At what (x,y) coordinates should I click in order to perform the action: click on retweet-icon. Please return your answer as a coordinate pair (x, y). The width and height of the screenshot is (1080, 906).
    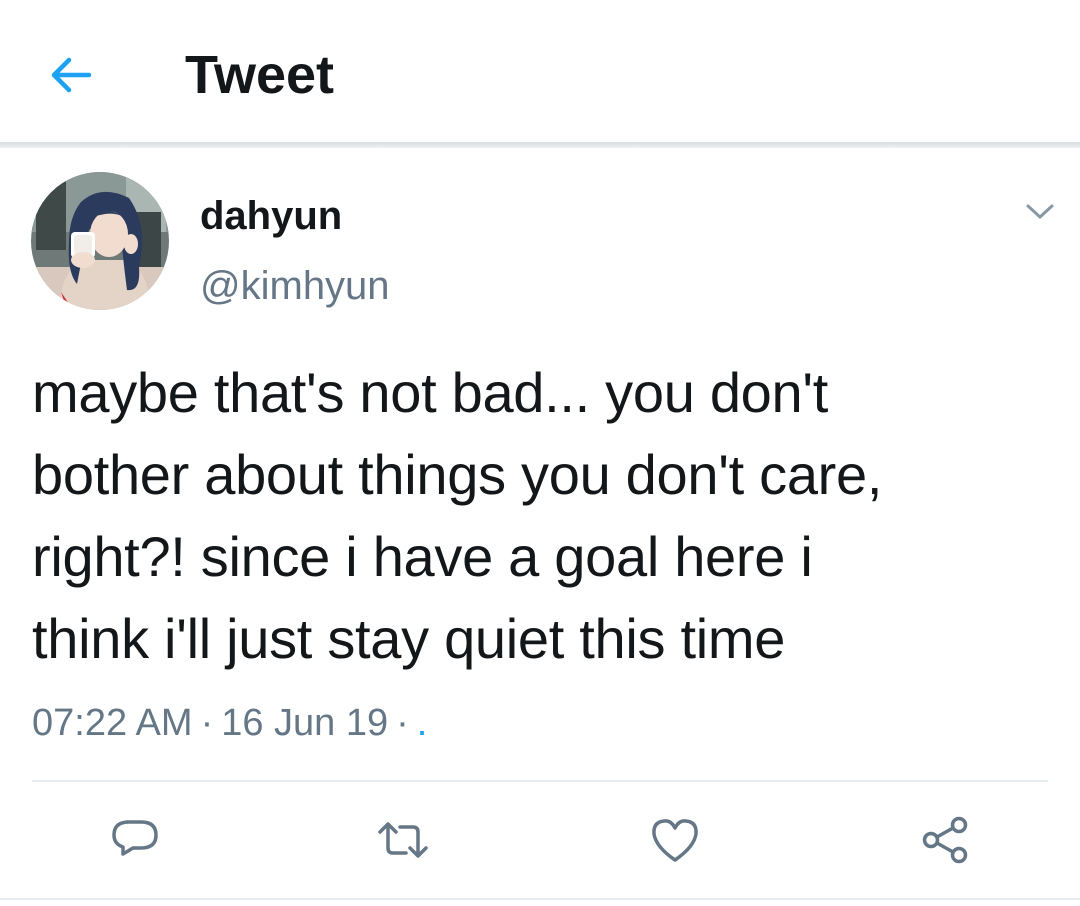
    Looking at the image, I should click on (403, 840).